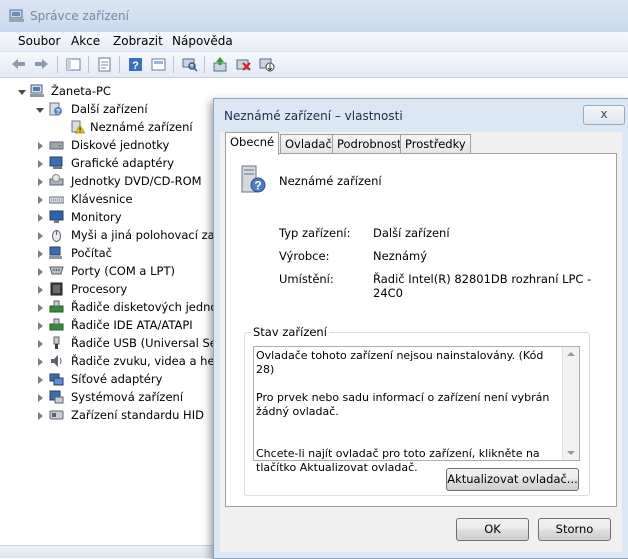 Image resolution: width=628 pixels, height=559 pixels. What do you see at coordinates (574, 529) in the screenshot?
I see `cancel-button: Storno` at bounding box center [574, 529].